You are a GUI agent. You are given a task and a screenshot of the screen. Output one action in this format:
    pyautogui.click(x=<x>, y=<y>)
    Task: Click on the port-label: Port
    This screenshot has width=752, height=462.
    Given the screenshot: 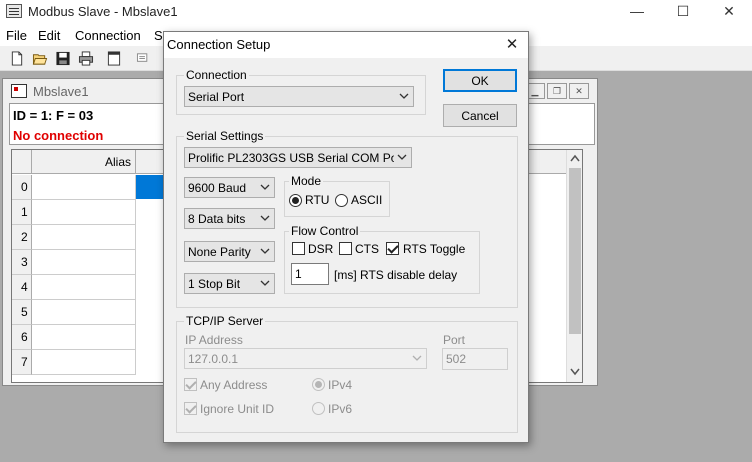 What is the action you would take?
    pyautogui.click(x=454, y=340)
    